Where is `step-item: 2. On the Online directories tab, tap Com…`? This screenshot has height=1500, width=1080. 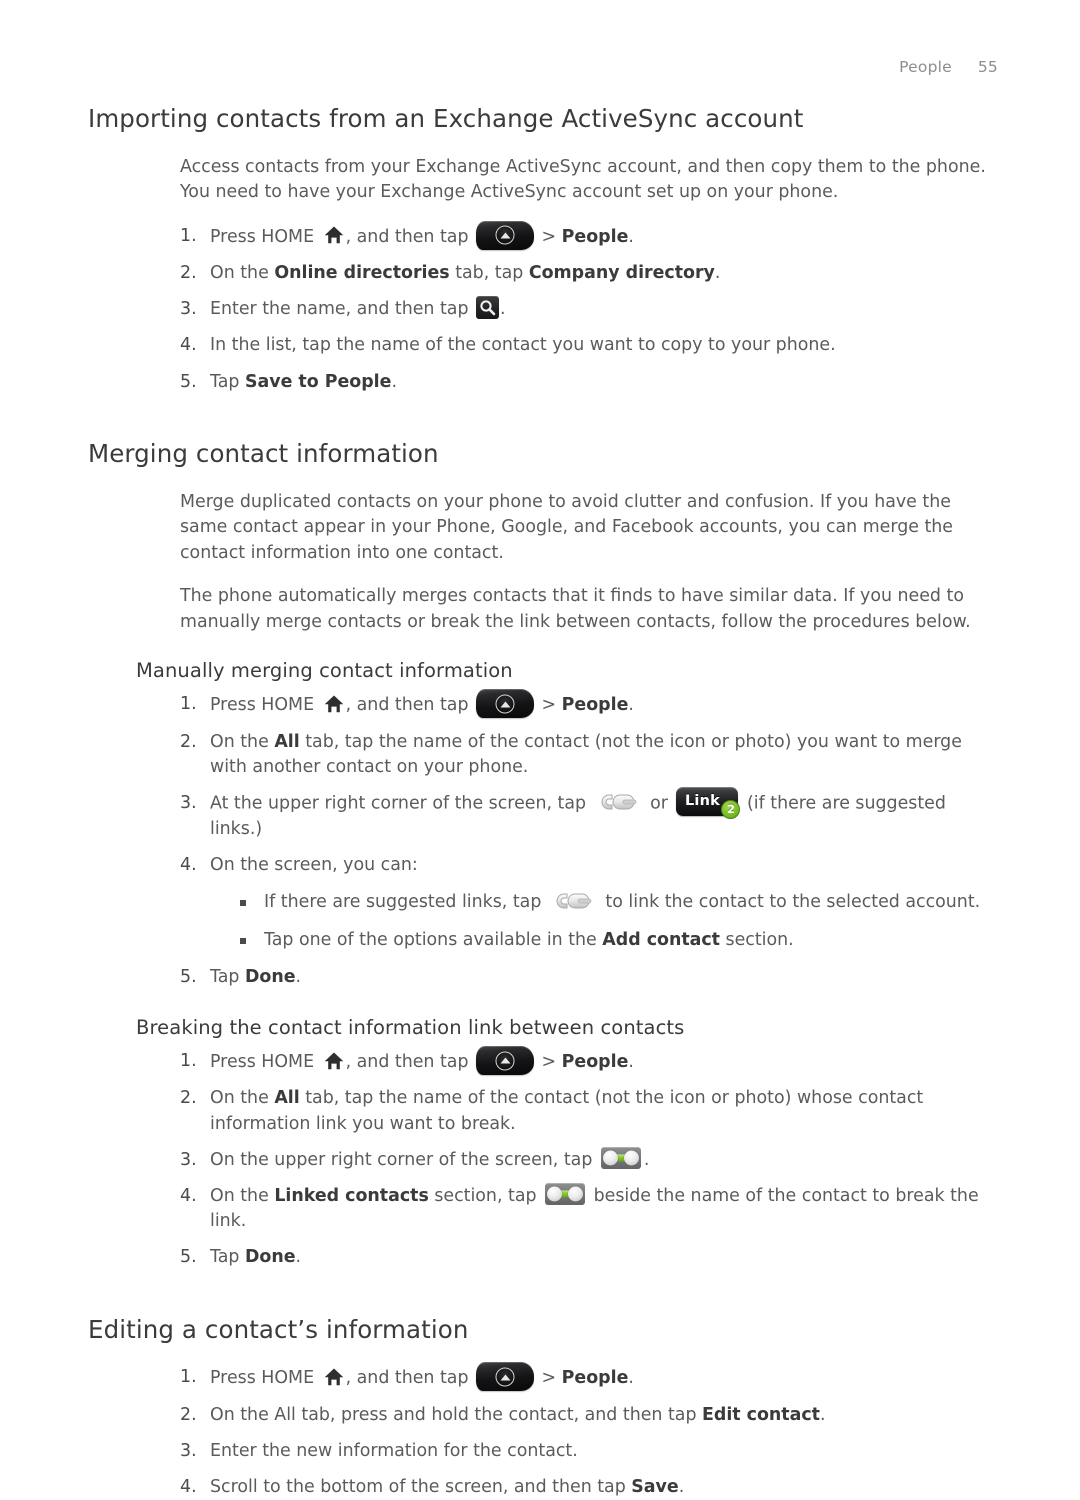 step-item: 2. On the Online directories tab, tap Com… is located at coordinates (590, 273).